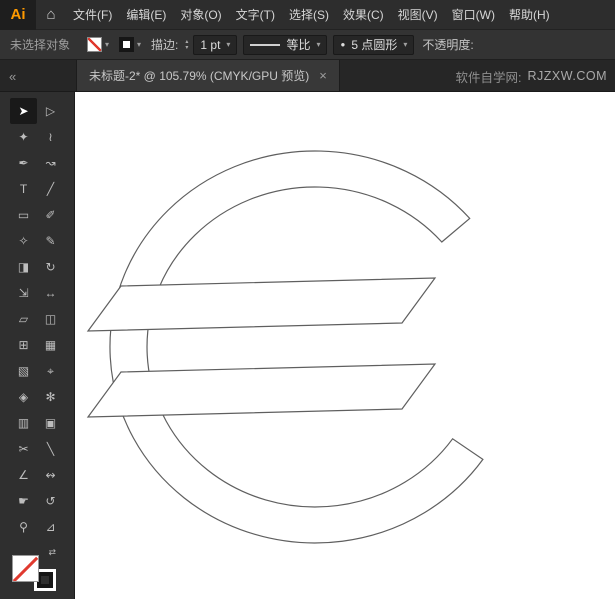 This screenshot has width=615, height=599. I want to click on menu-window: 窗口(W), so click(473, 15).